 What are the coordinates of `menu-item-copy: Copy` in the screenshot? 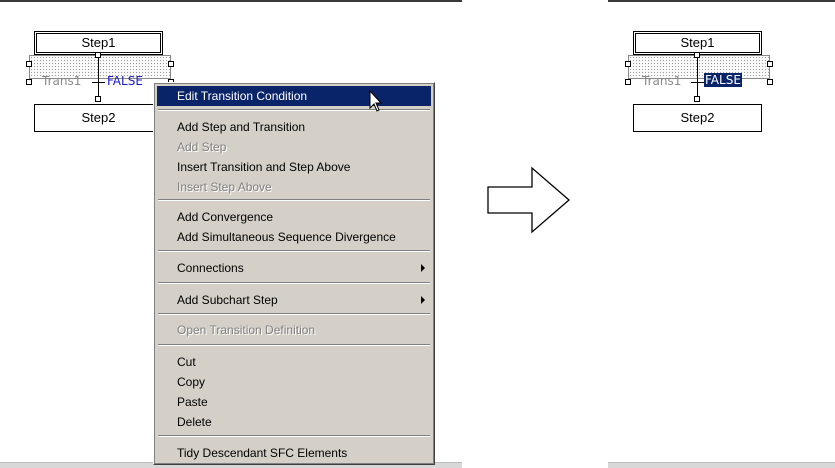 It's located at (294, 382).